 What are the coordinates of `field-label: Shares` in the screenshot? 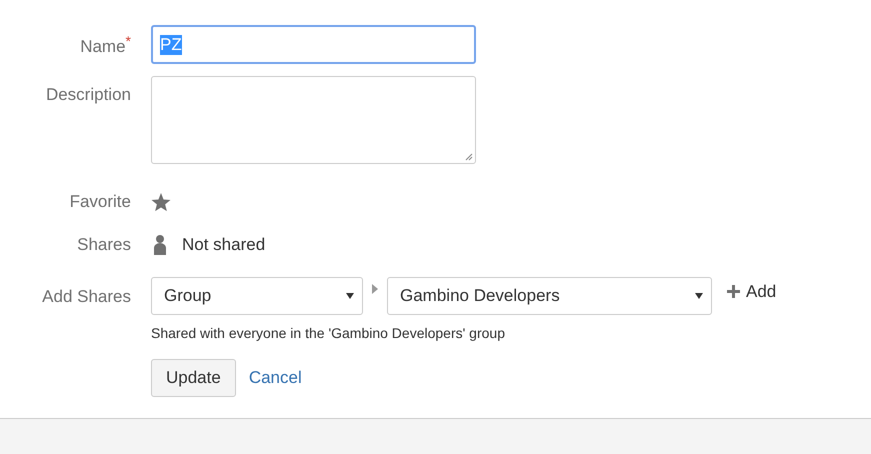 It's located at (104, 245).